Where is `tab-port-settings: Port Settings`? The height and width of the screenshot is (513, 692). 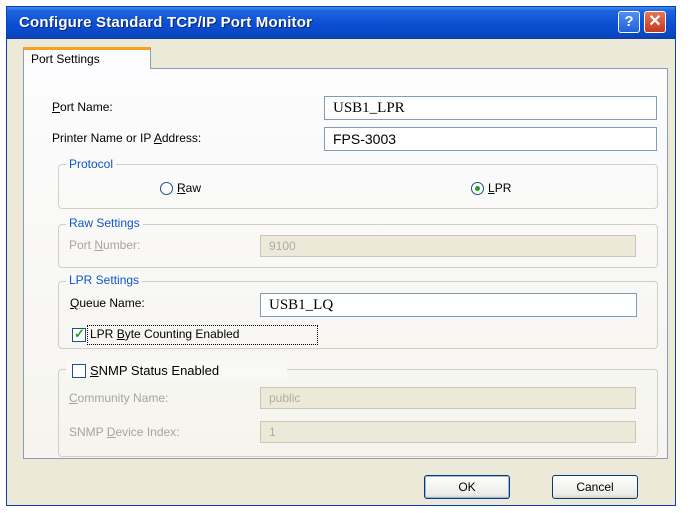
tab-port-settings: Port Settings is located at coordinates (87, 58).